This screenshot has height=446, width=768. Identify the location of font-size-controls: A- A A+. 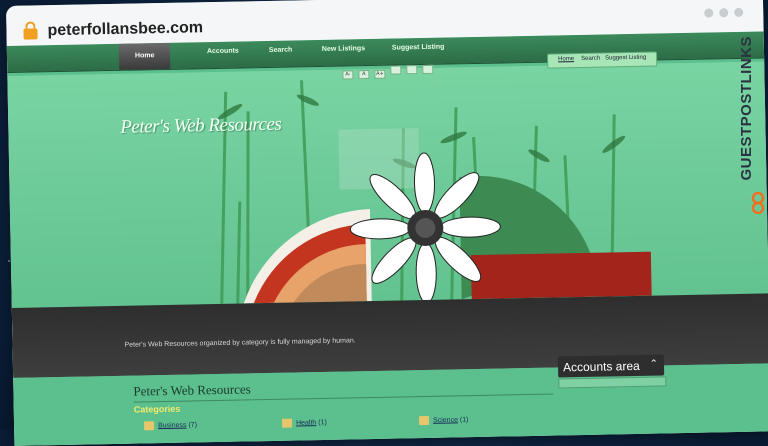
(390, 72).